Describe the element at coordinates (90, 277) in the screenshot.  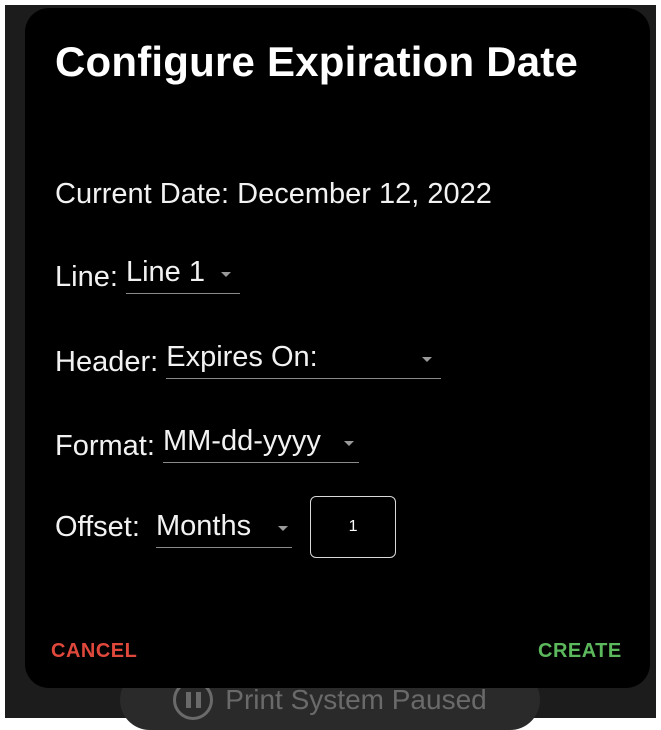
I see `line-label: Line:` at that location.